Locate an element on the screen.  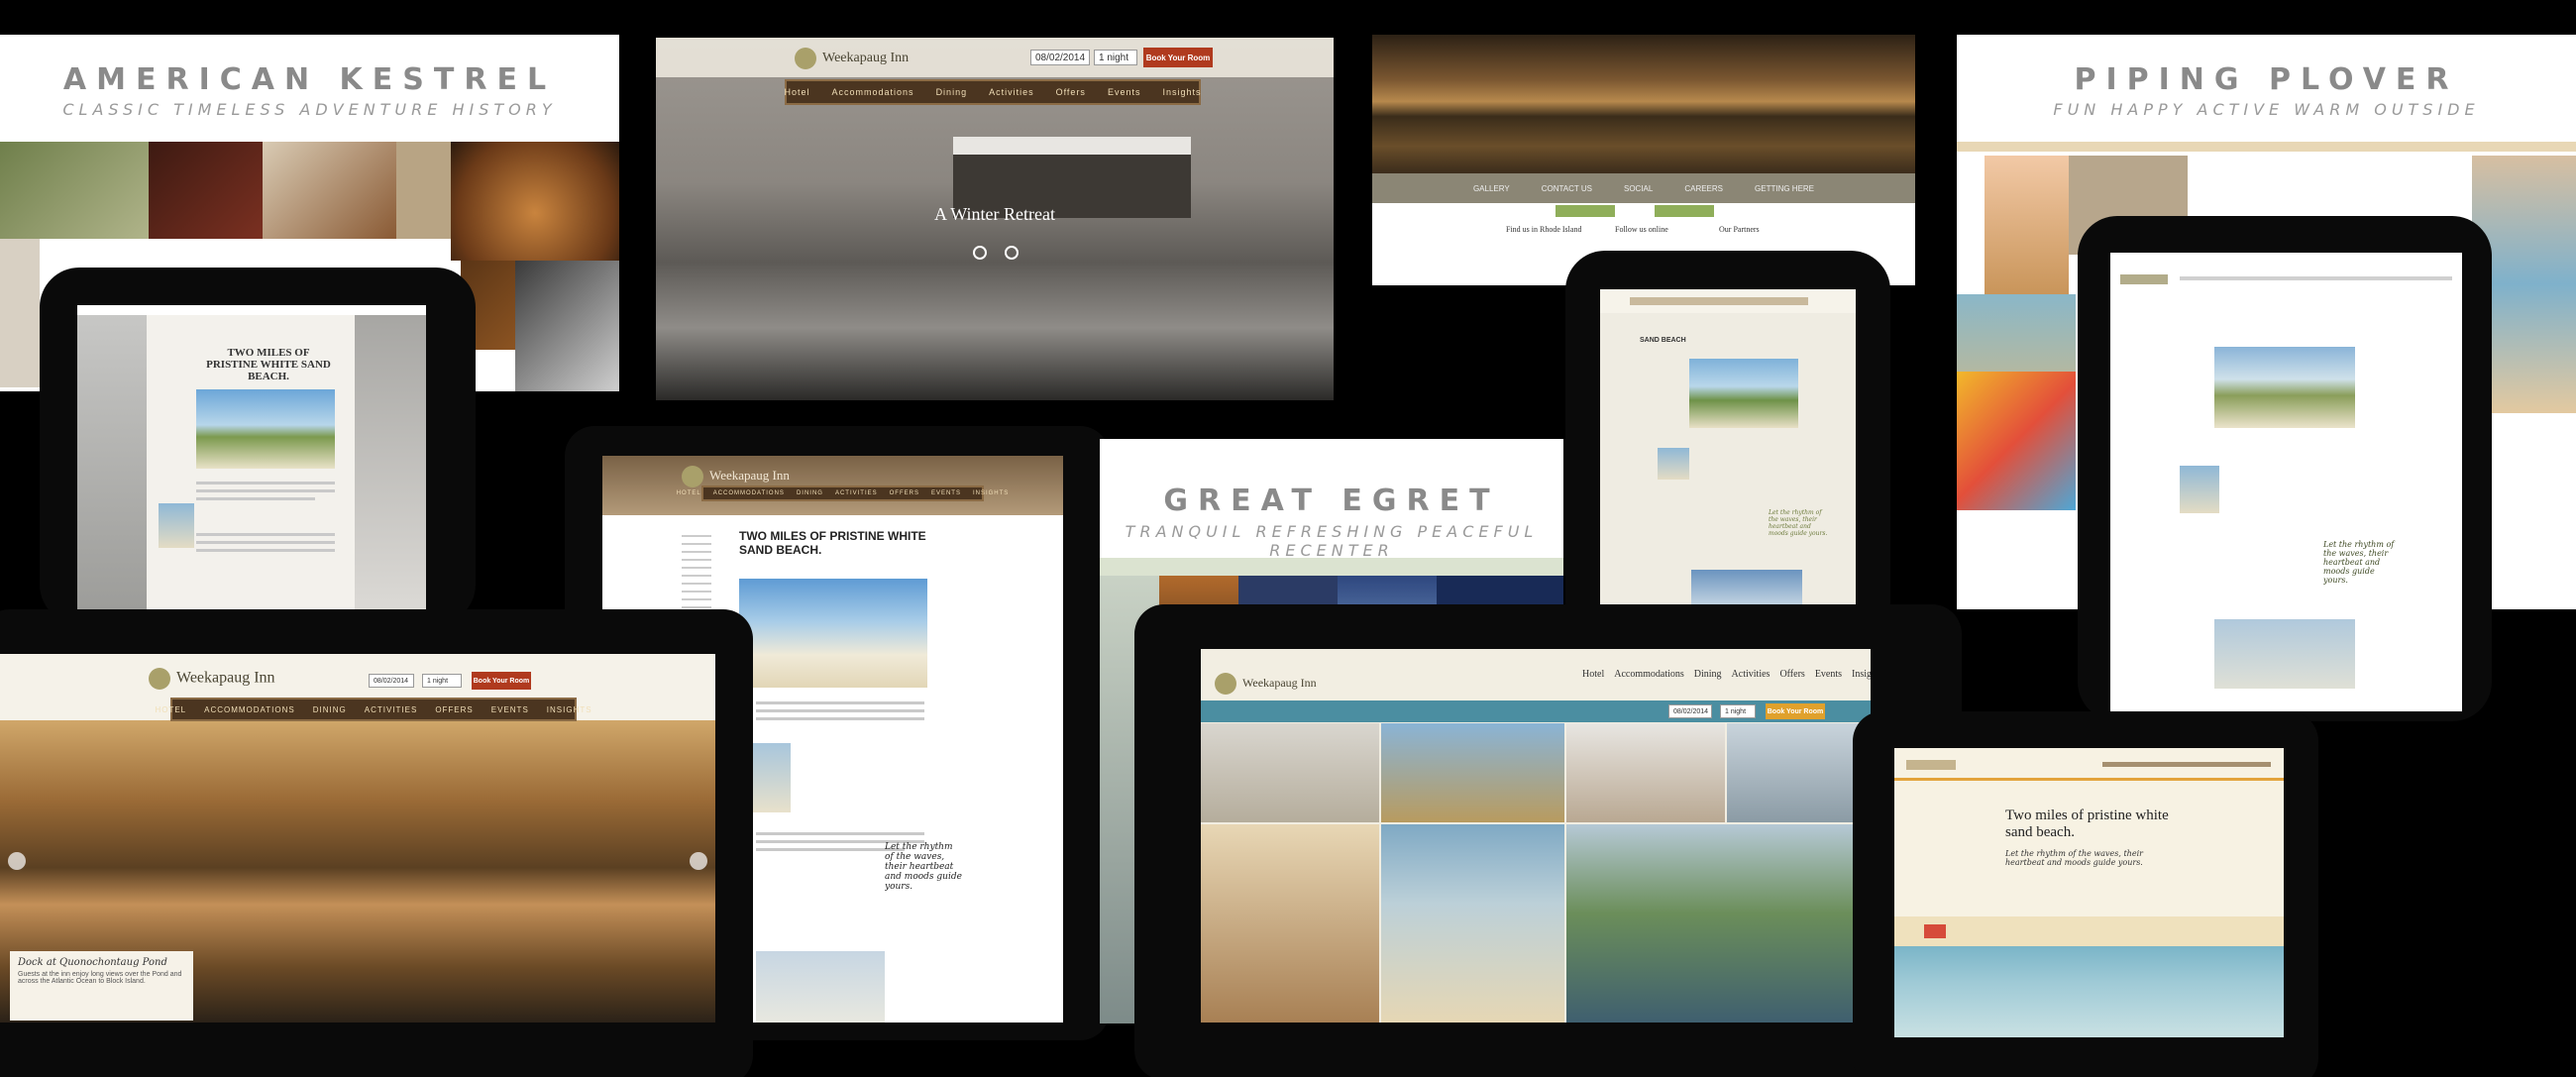
header-rule is located at coordinates (2089, 779).